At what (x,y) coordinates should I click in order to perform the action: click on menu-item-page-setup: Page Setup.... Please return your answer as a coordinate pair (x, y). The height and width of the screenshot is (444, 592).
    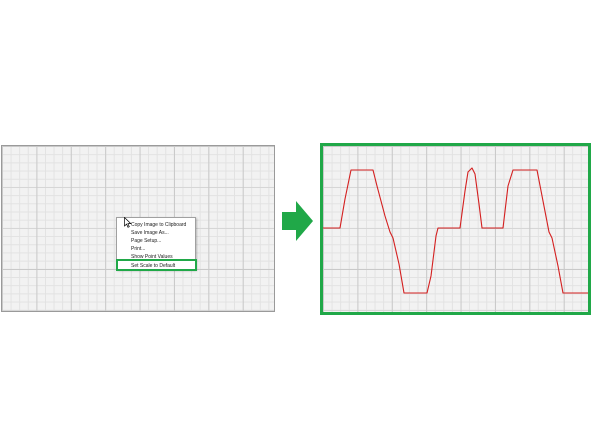
    Looking at the image, I should click on (146, 241).